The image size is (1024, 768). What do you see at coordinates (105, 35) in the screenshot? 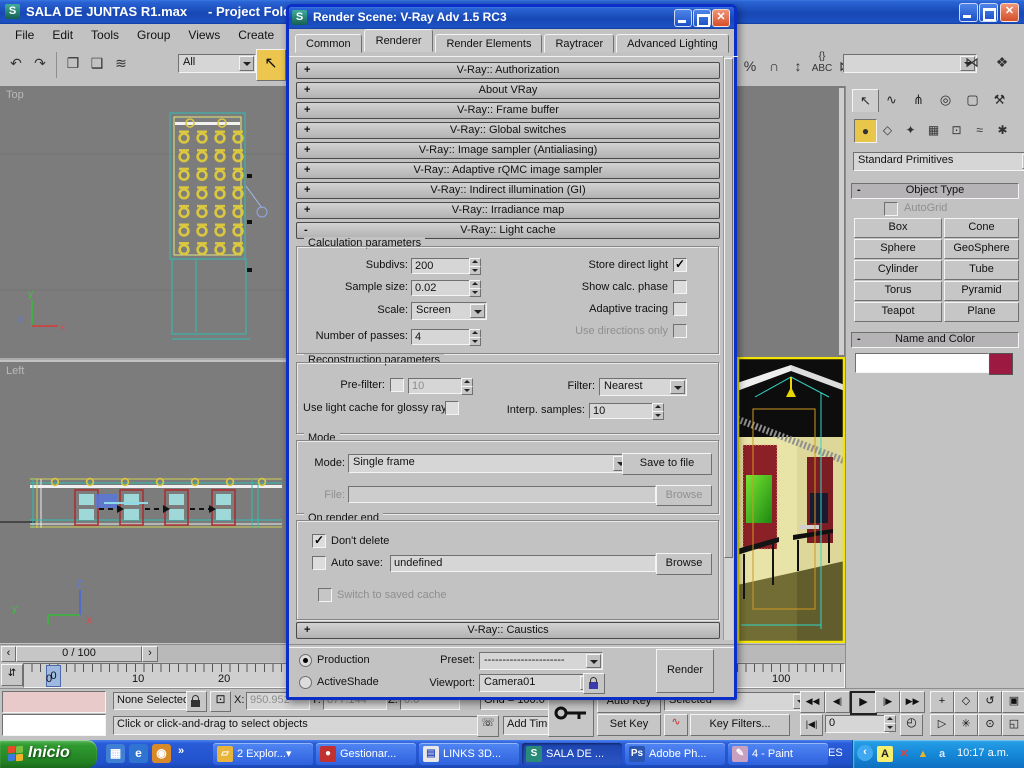
I see `menu-tools: Tools` at bounding box center [105, 35].